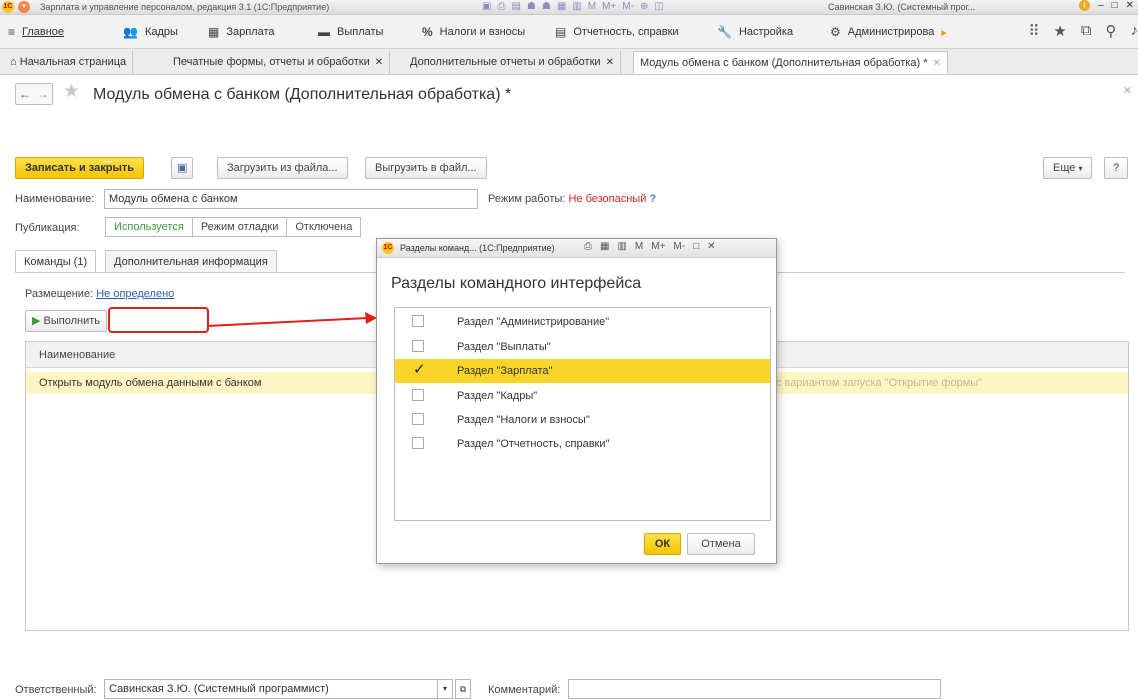  What do you see at coordinates (1086, 31) in the screenshot?
I see `history-icon: ⧉` at bounding box center [1086, 31].